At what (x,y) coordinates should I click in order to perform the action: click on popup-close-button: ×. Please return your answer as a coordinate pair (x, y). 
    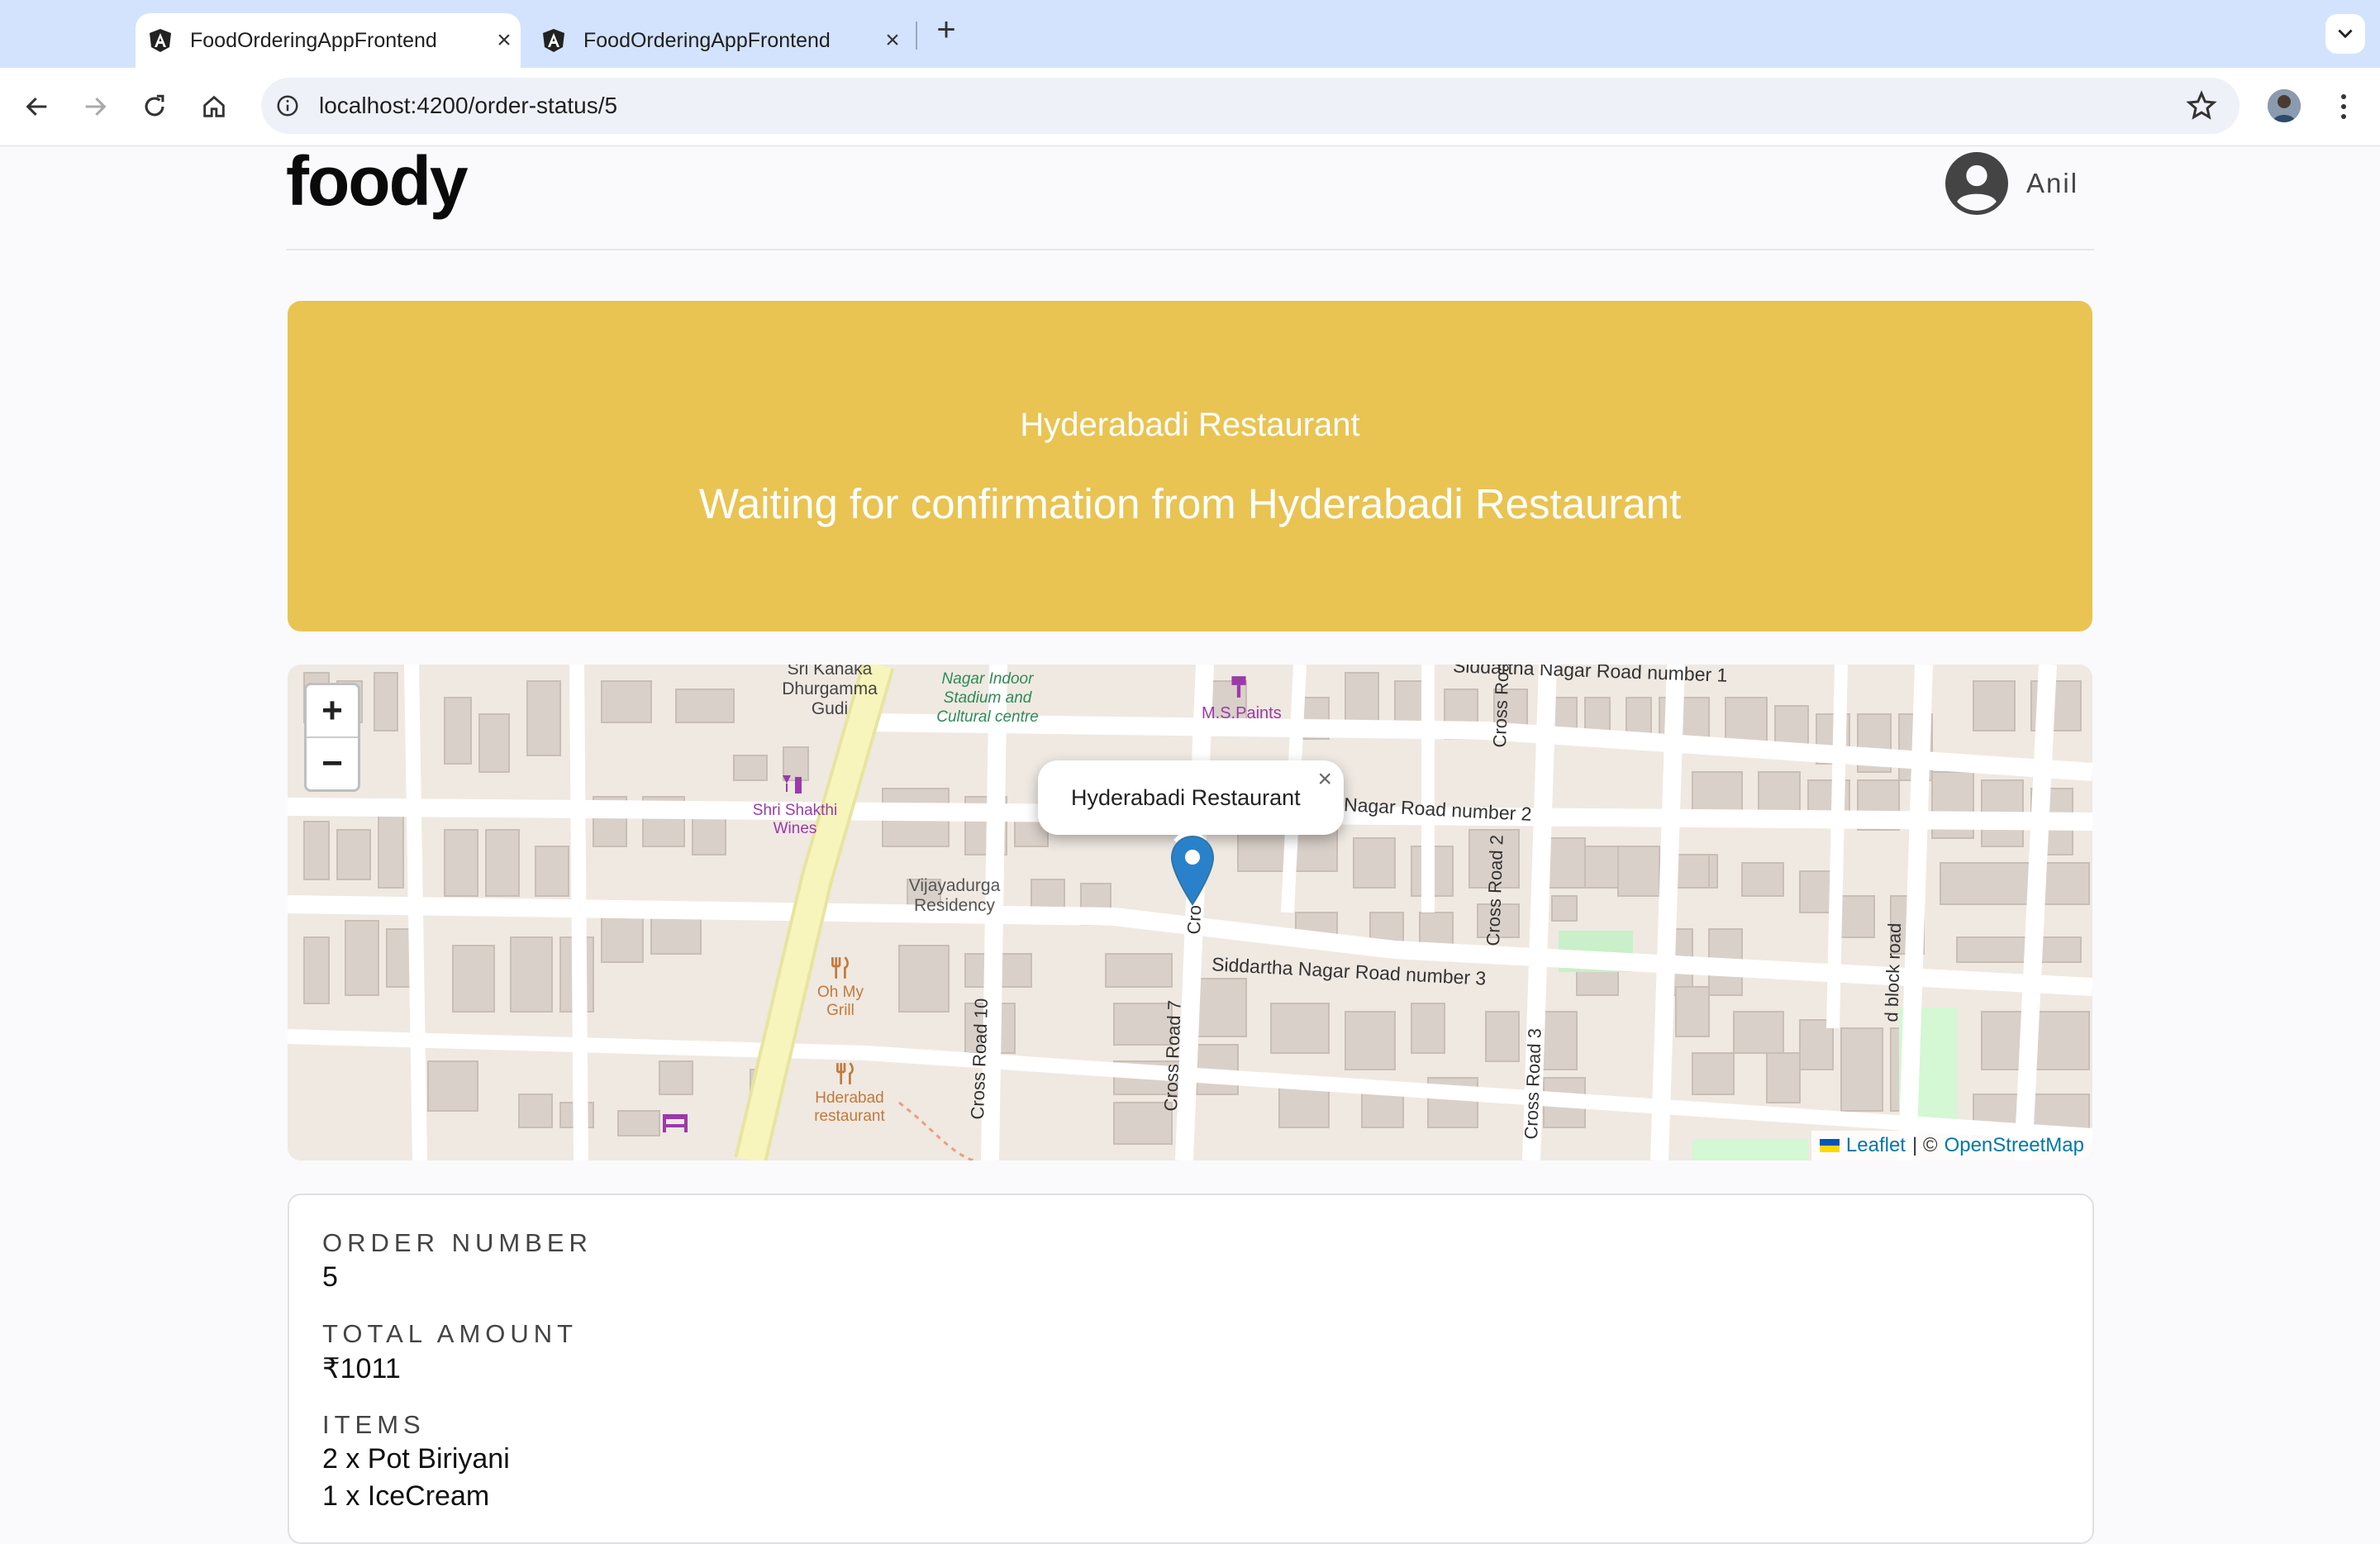
    Looking at the image, I should click on (1324, 779).